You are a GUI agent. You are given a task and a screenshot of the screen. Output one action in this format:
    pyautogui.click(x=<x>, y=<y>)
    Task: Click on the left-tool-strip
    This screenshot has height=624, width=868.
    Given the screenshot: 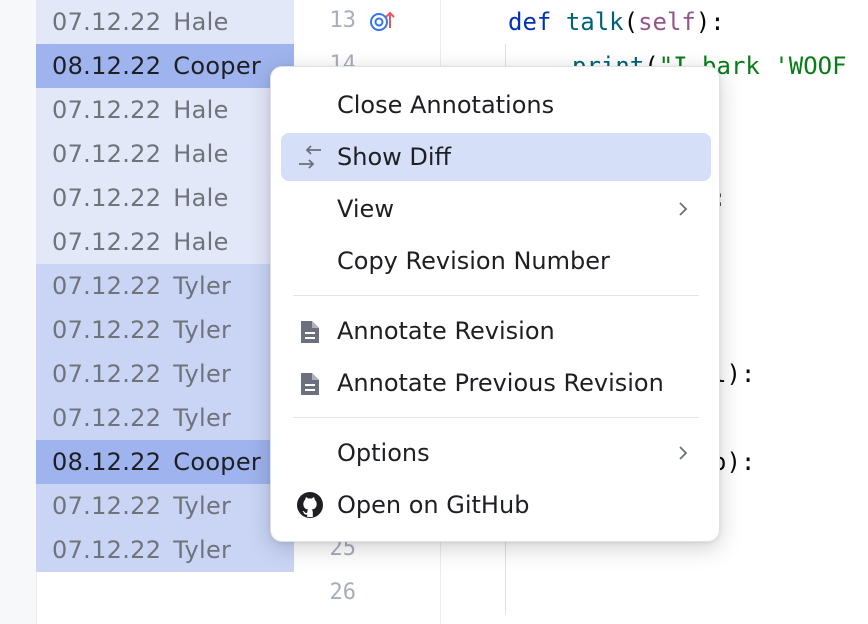 What is the action you would take?
    pyautogui.click(x=18, y=312)
    